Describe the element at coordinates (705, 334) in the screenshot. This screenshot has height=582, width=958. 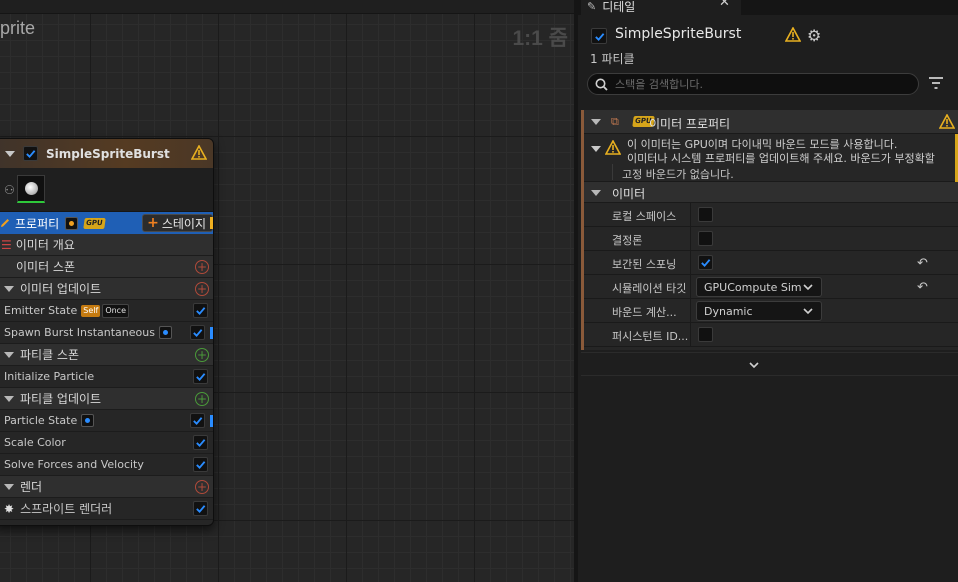
I see `persistent-id-checkbox` at that location.